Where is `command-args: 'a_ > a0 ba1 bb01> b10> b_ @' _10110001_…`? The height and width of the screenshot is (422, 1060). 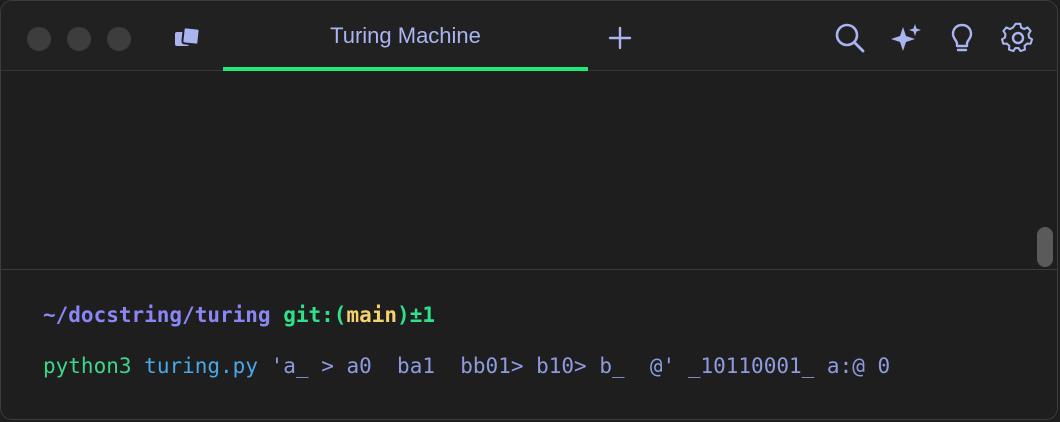
command-args: 'a_ > a0 ba1 bb01> b10> b_ @' _10110001_… is located at coordinates (580, 366).